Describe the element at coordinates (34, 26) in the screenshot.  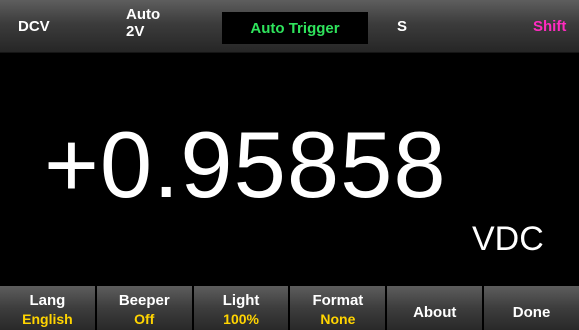
I see `measurement-mode: DCV` at that location.